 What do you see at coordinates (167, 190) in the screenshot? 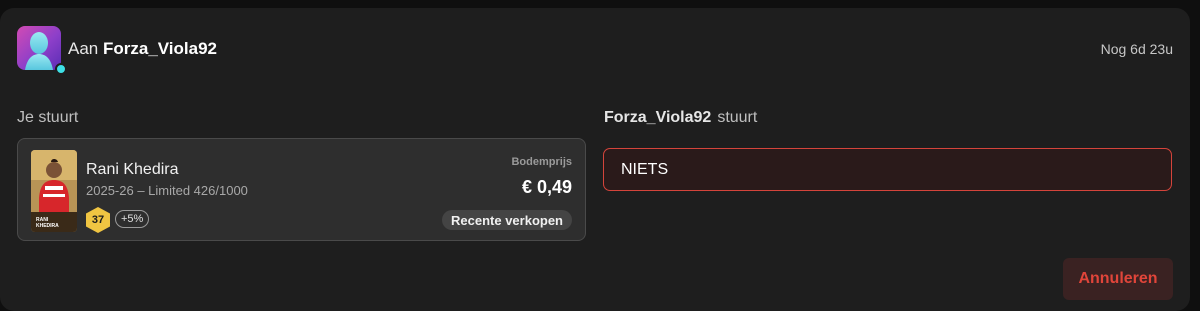
I see `card-edition: 2025-26 – Limited 426/1000` at bounding box center [167, 190].